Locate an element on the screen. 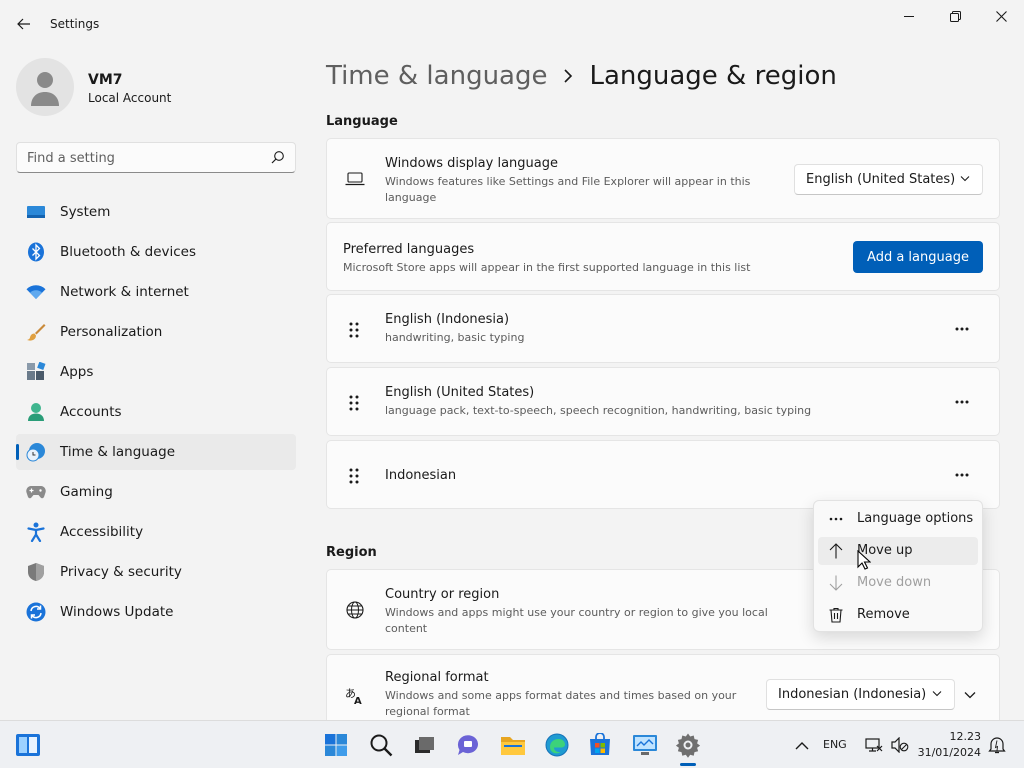 The height and width of the screenshot is (768, 1024). country-region-title: Country or region is located at coordinates (442, 594).